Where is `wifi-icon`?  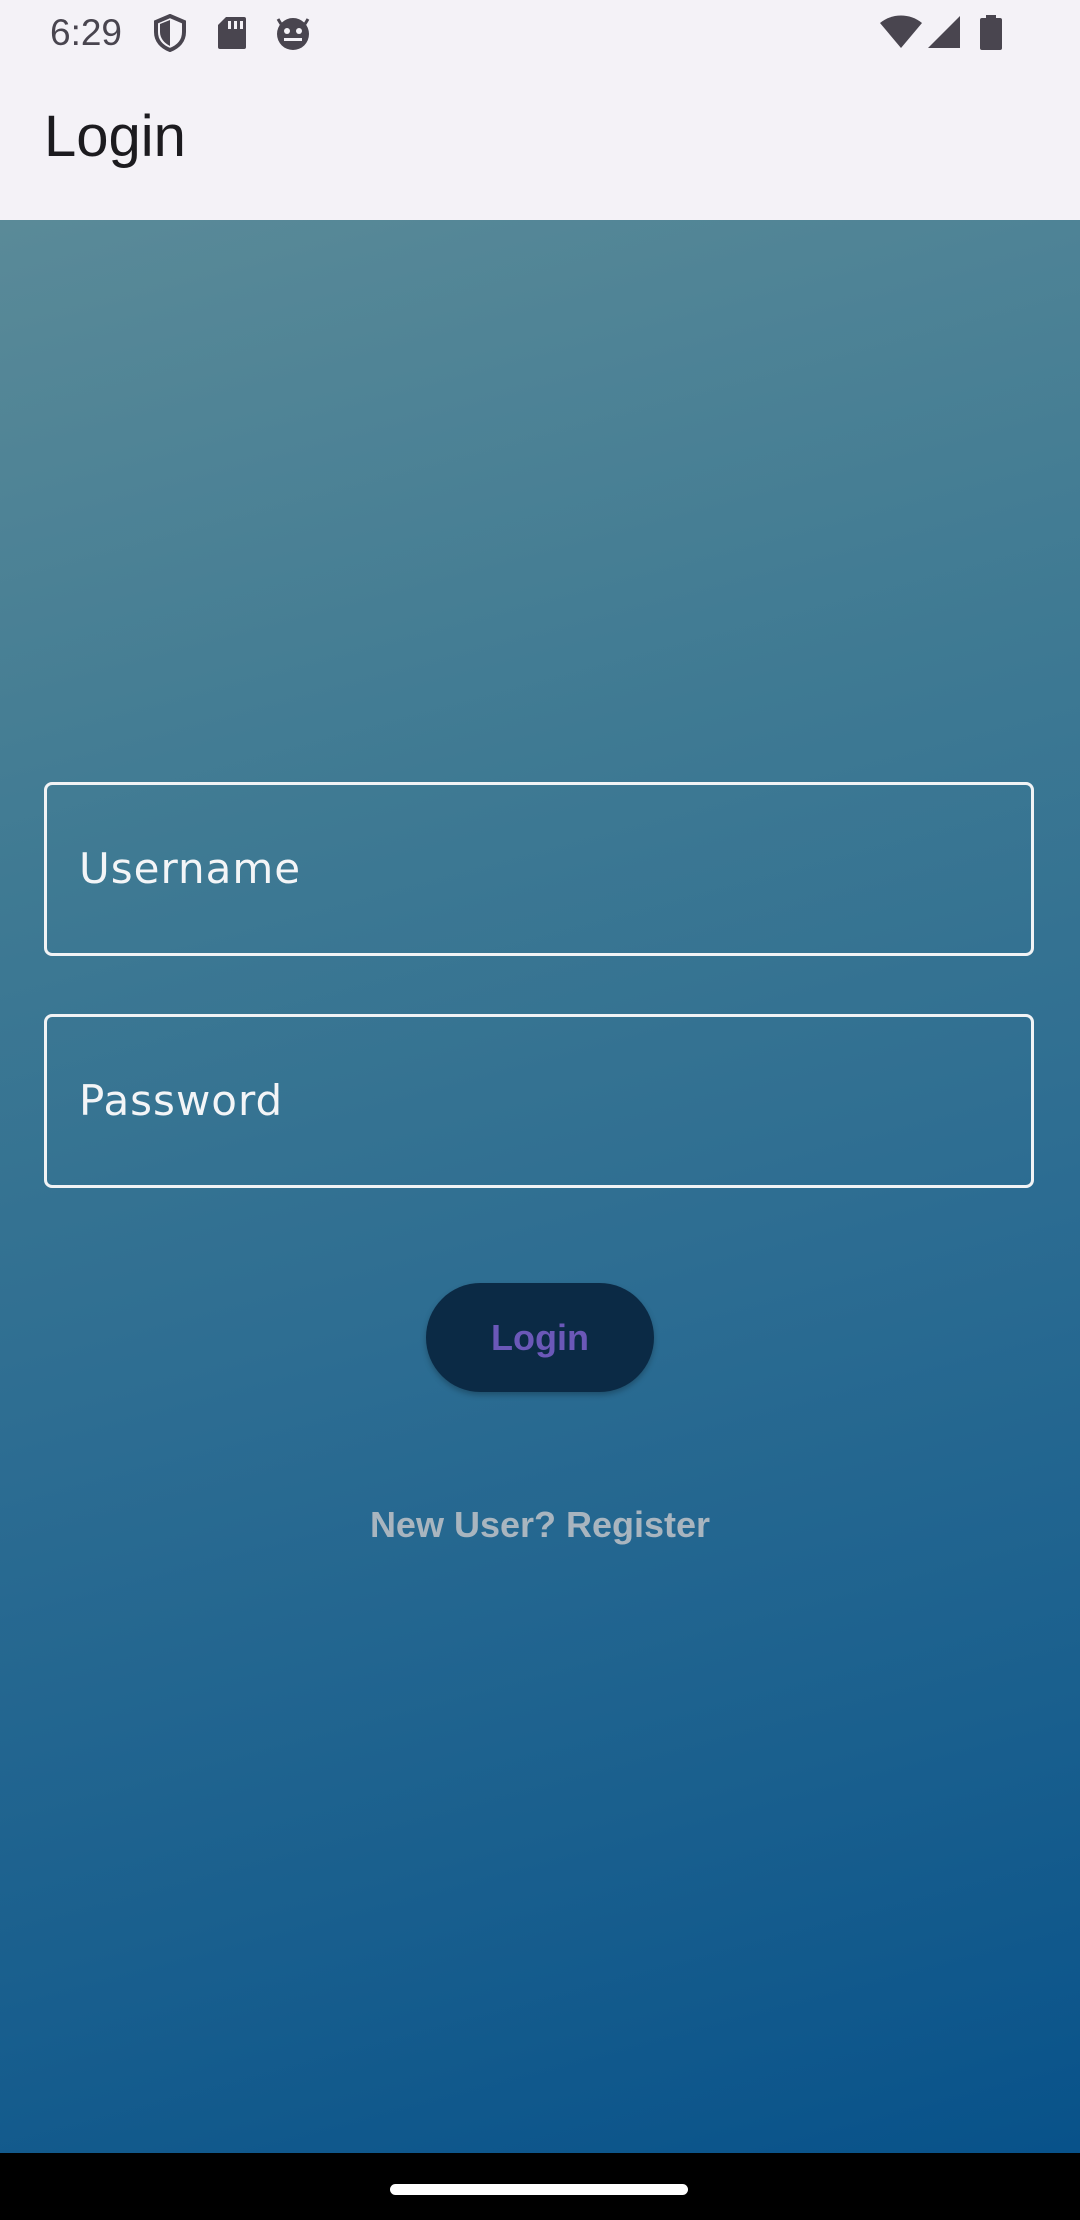 wifi-icon is located at coordinates (901, 33).